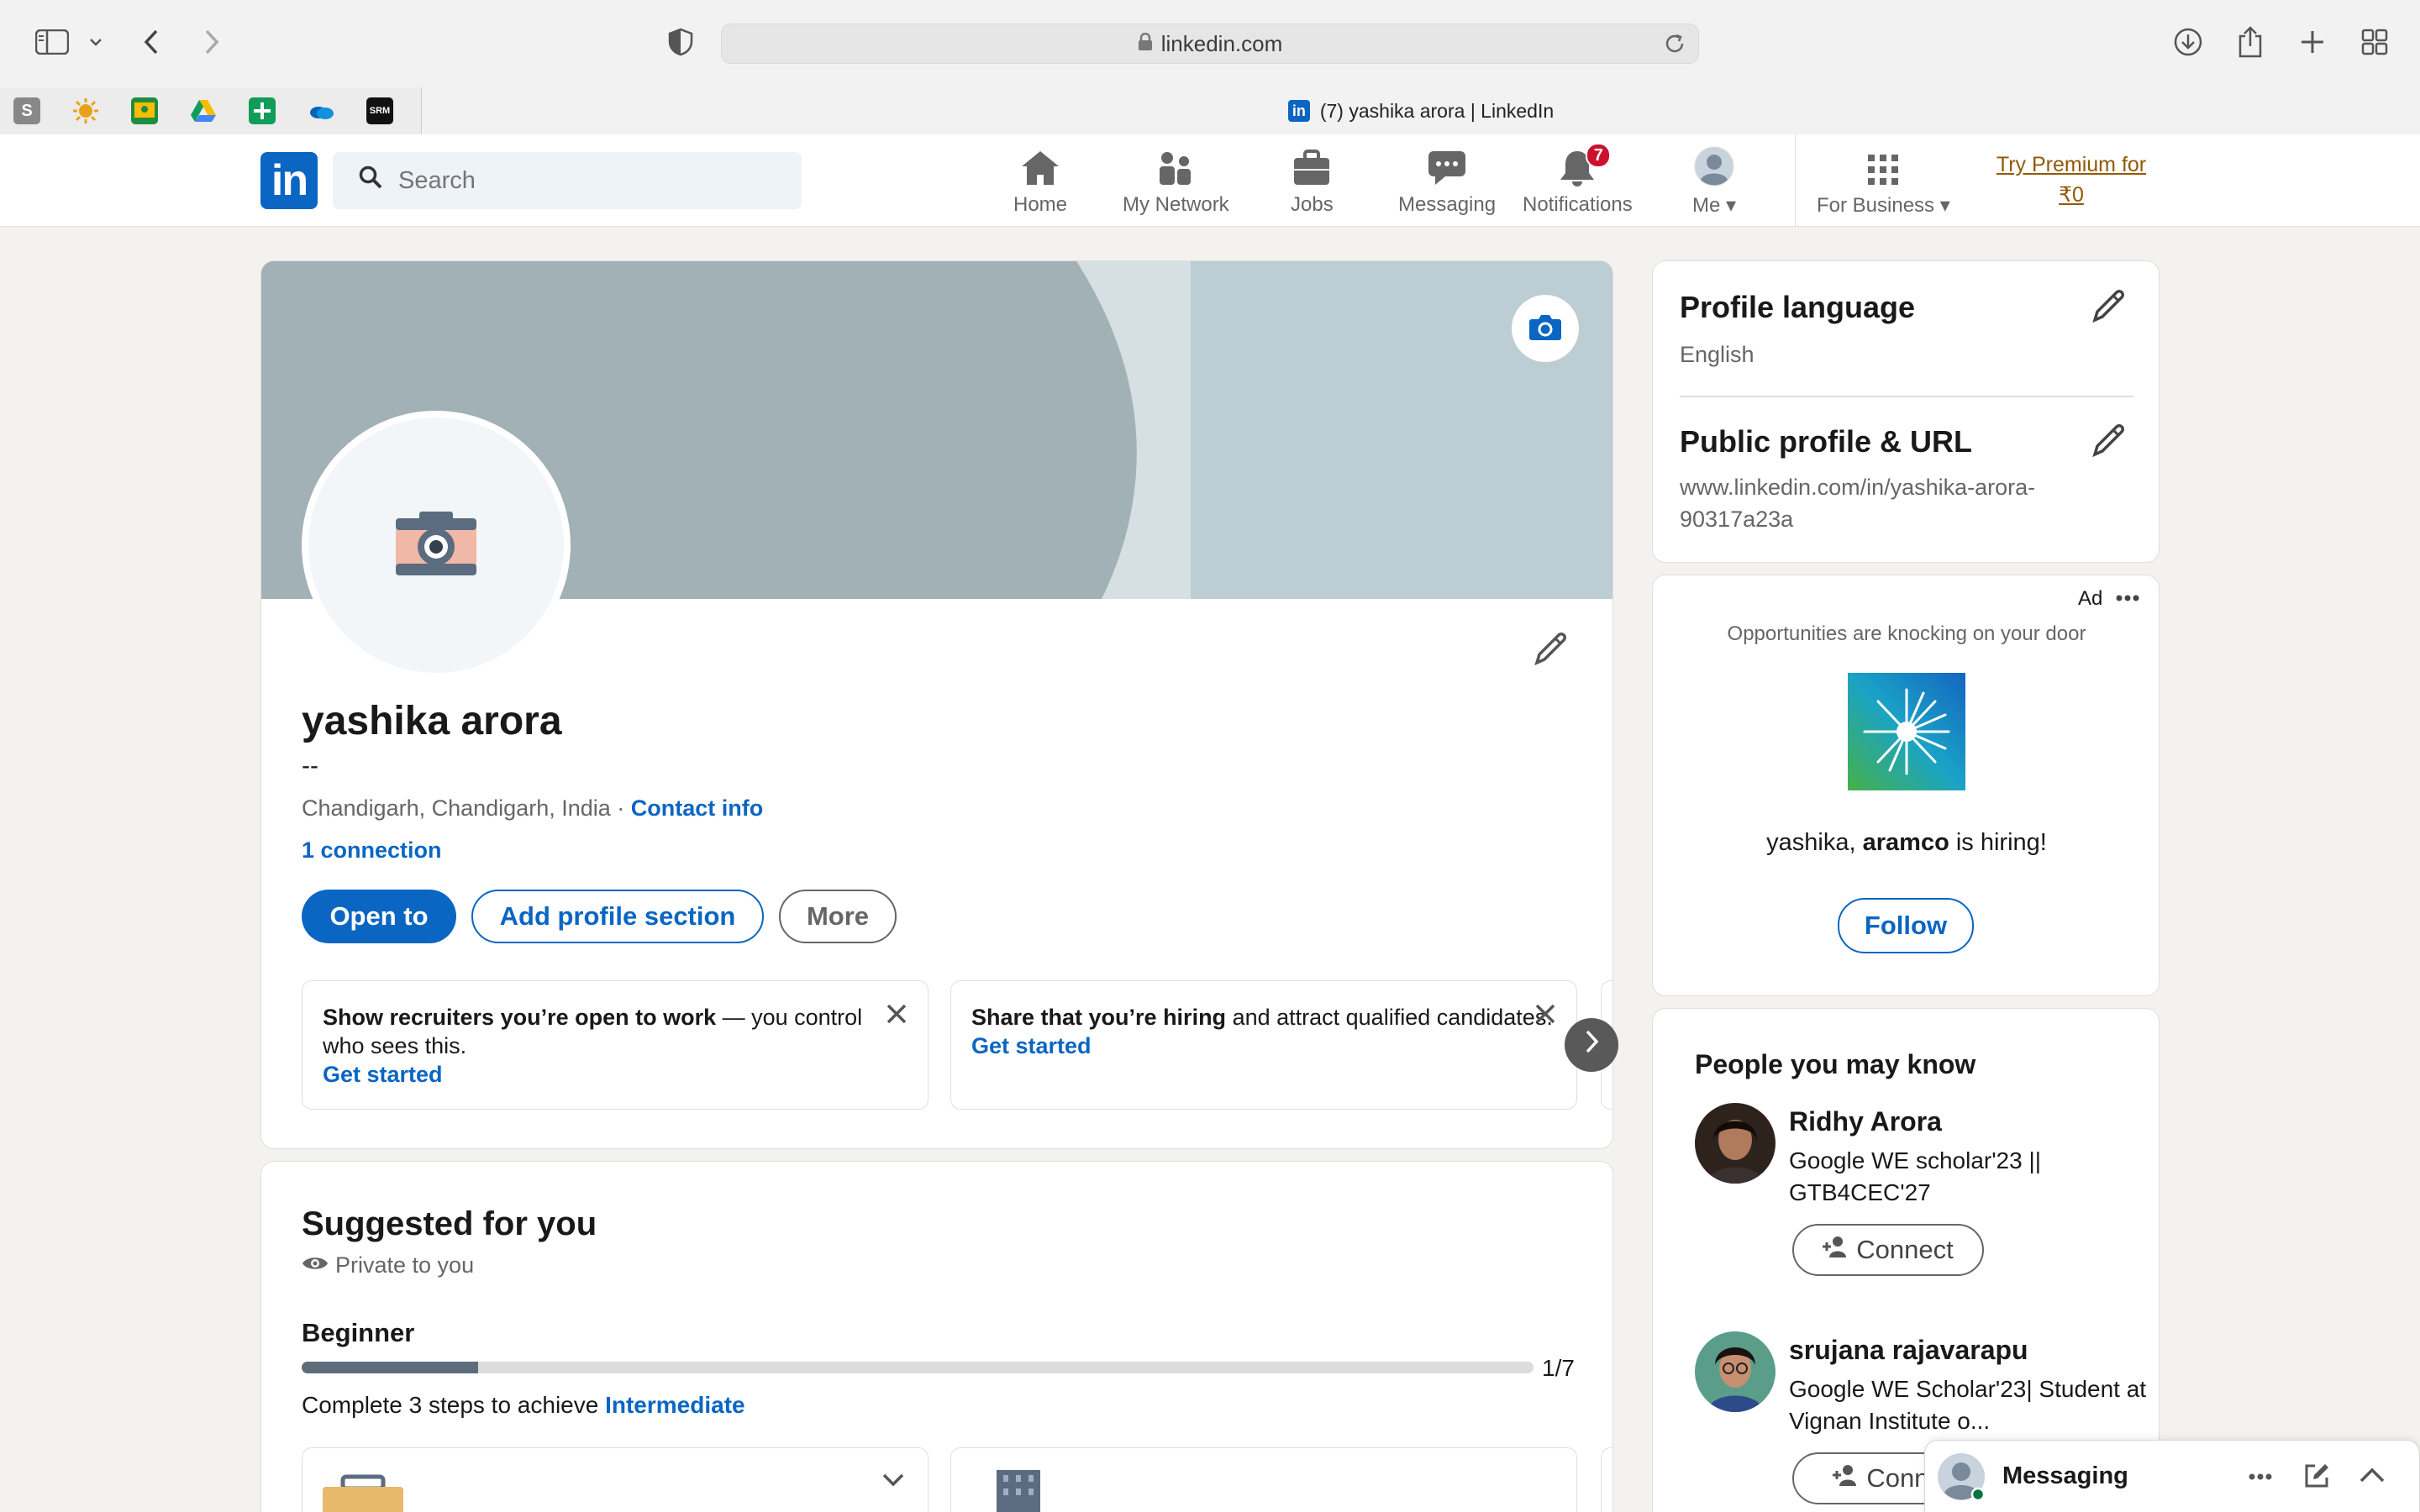 Image resolution: width=2420 pixels, height=1512 pixels. Describe the element at coordinates (1826, 441) in the screenshot. I see `public-profile-title: Public profile & URL` at that location.